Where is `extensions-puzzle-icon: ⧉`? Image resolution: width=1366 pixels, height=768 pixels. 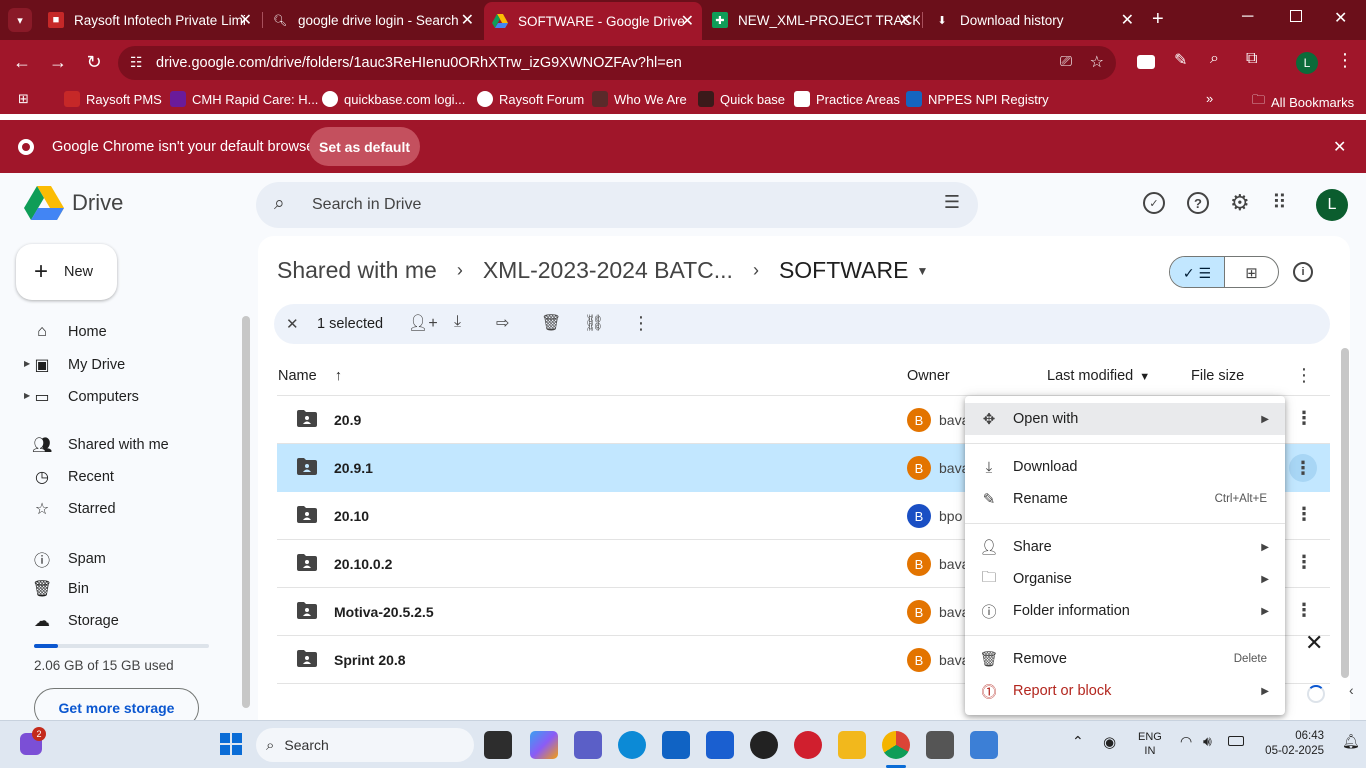 extensions-puzzle-icon: ⧉ is located at coordinates (1251, 59).